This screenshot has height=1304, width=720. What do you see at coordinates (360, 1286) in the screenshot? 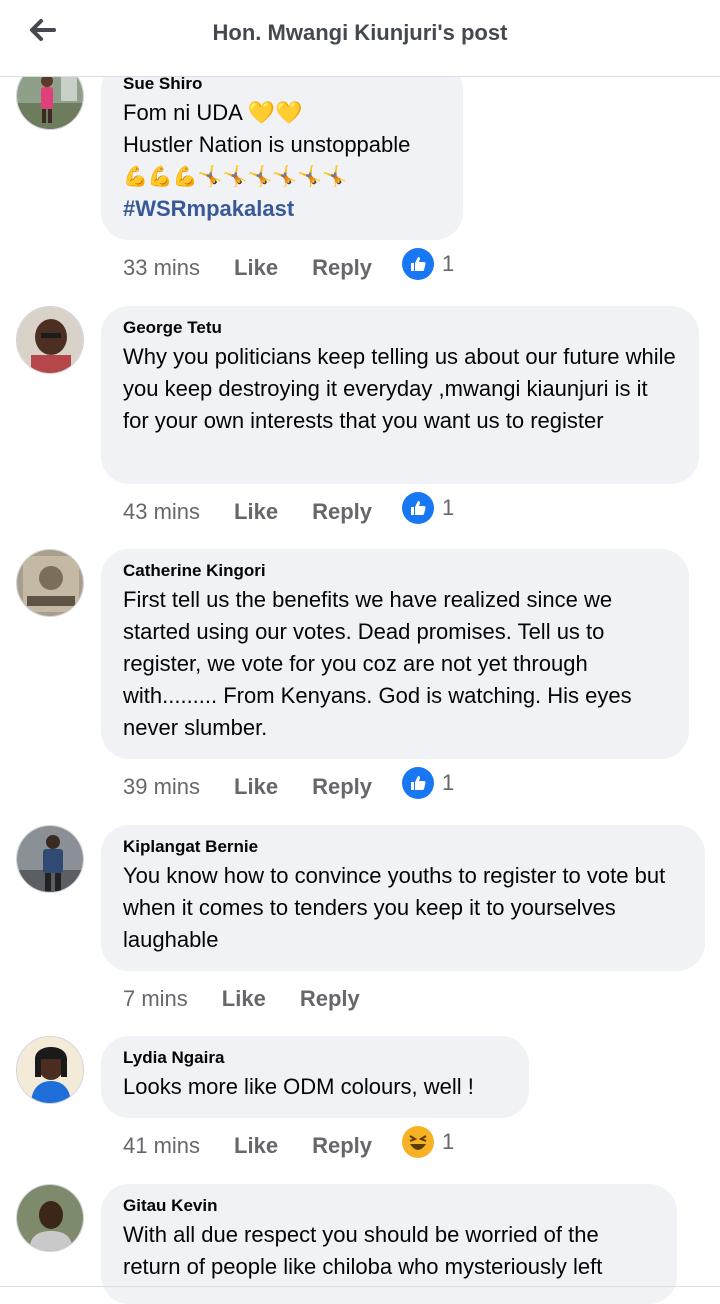
I see `divider` at bounding box center [360, 1286].